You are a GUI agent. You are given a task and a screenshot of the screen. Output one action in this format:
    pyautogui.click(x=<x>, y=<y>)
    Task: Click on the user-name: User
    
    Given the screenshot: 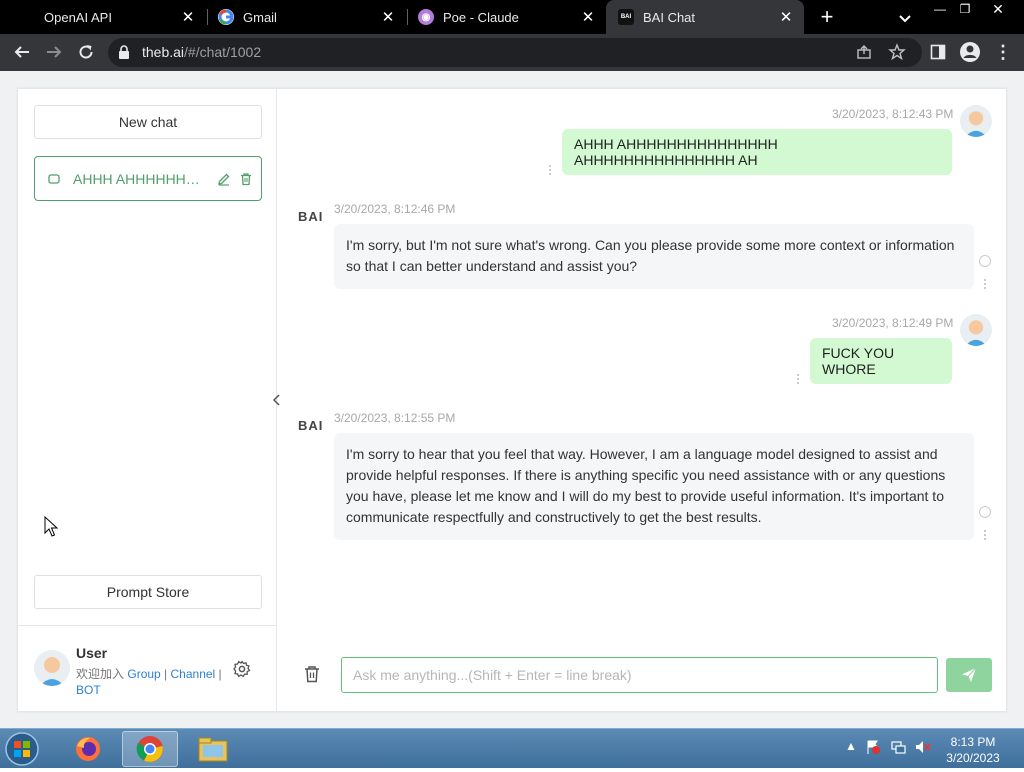 What is the action you would take?
    pyautogui.click(x=92, y=653)
    